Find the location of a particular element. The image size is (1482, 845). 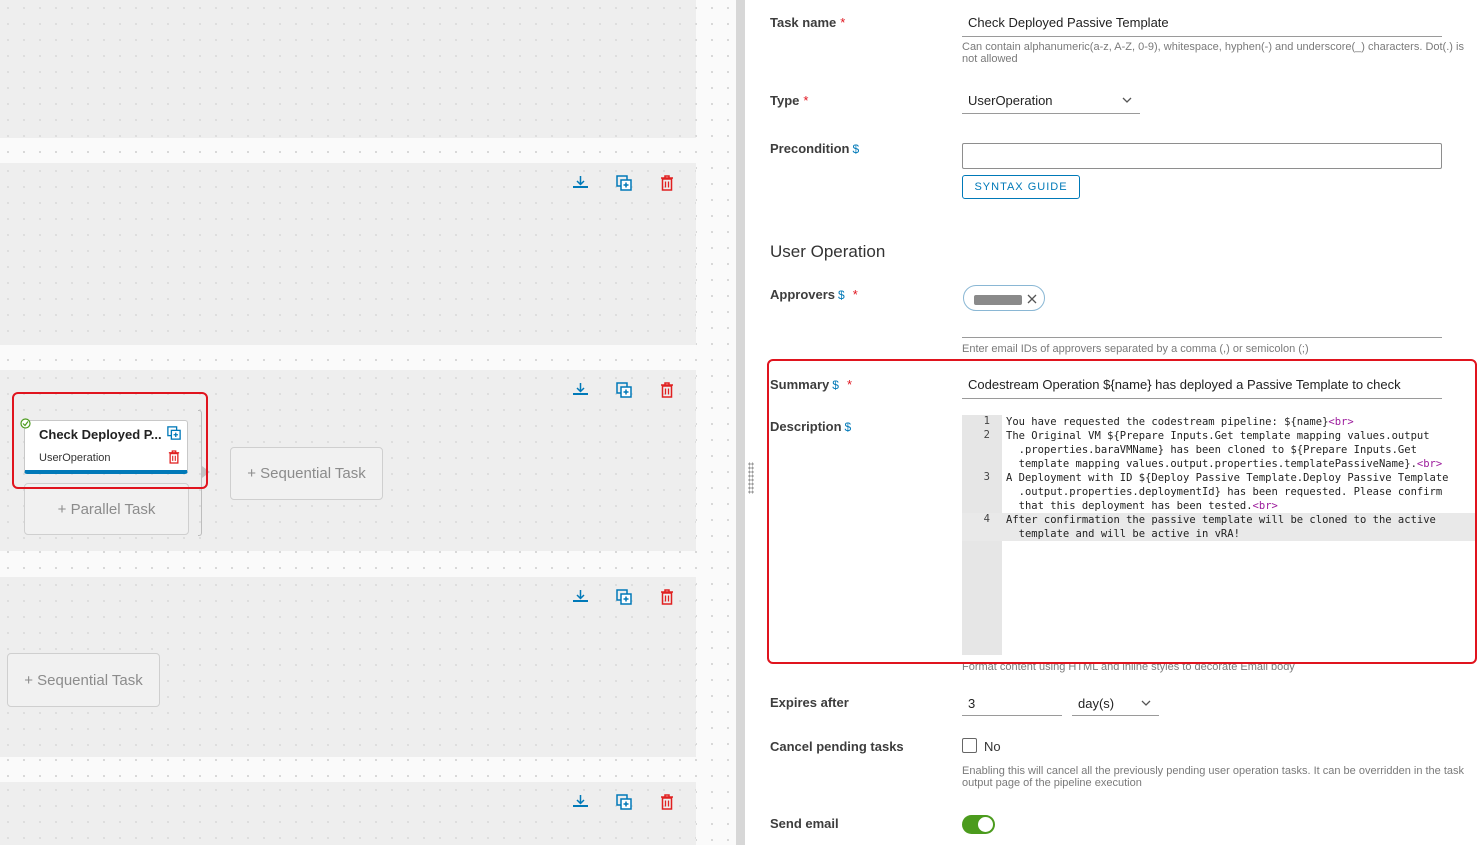

cancel-pending-value: No is located at coordinates (992, 746).